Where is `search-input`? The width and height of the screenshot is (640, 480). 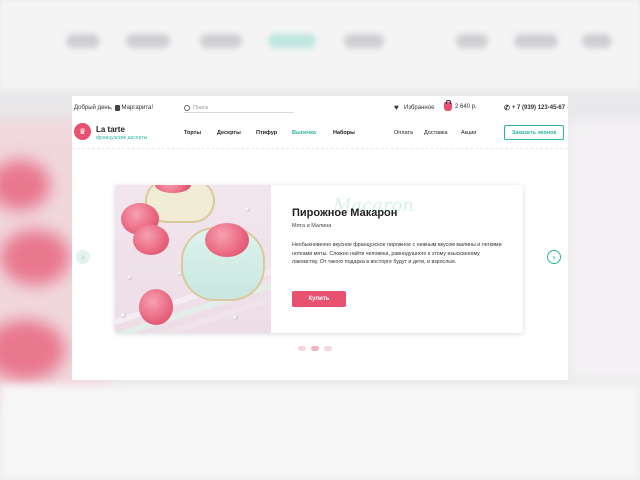
search-input is located at coordinates (243, 107).